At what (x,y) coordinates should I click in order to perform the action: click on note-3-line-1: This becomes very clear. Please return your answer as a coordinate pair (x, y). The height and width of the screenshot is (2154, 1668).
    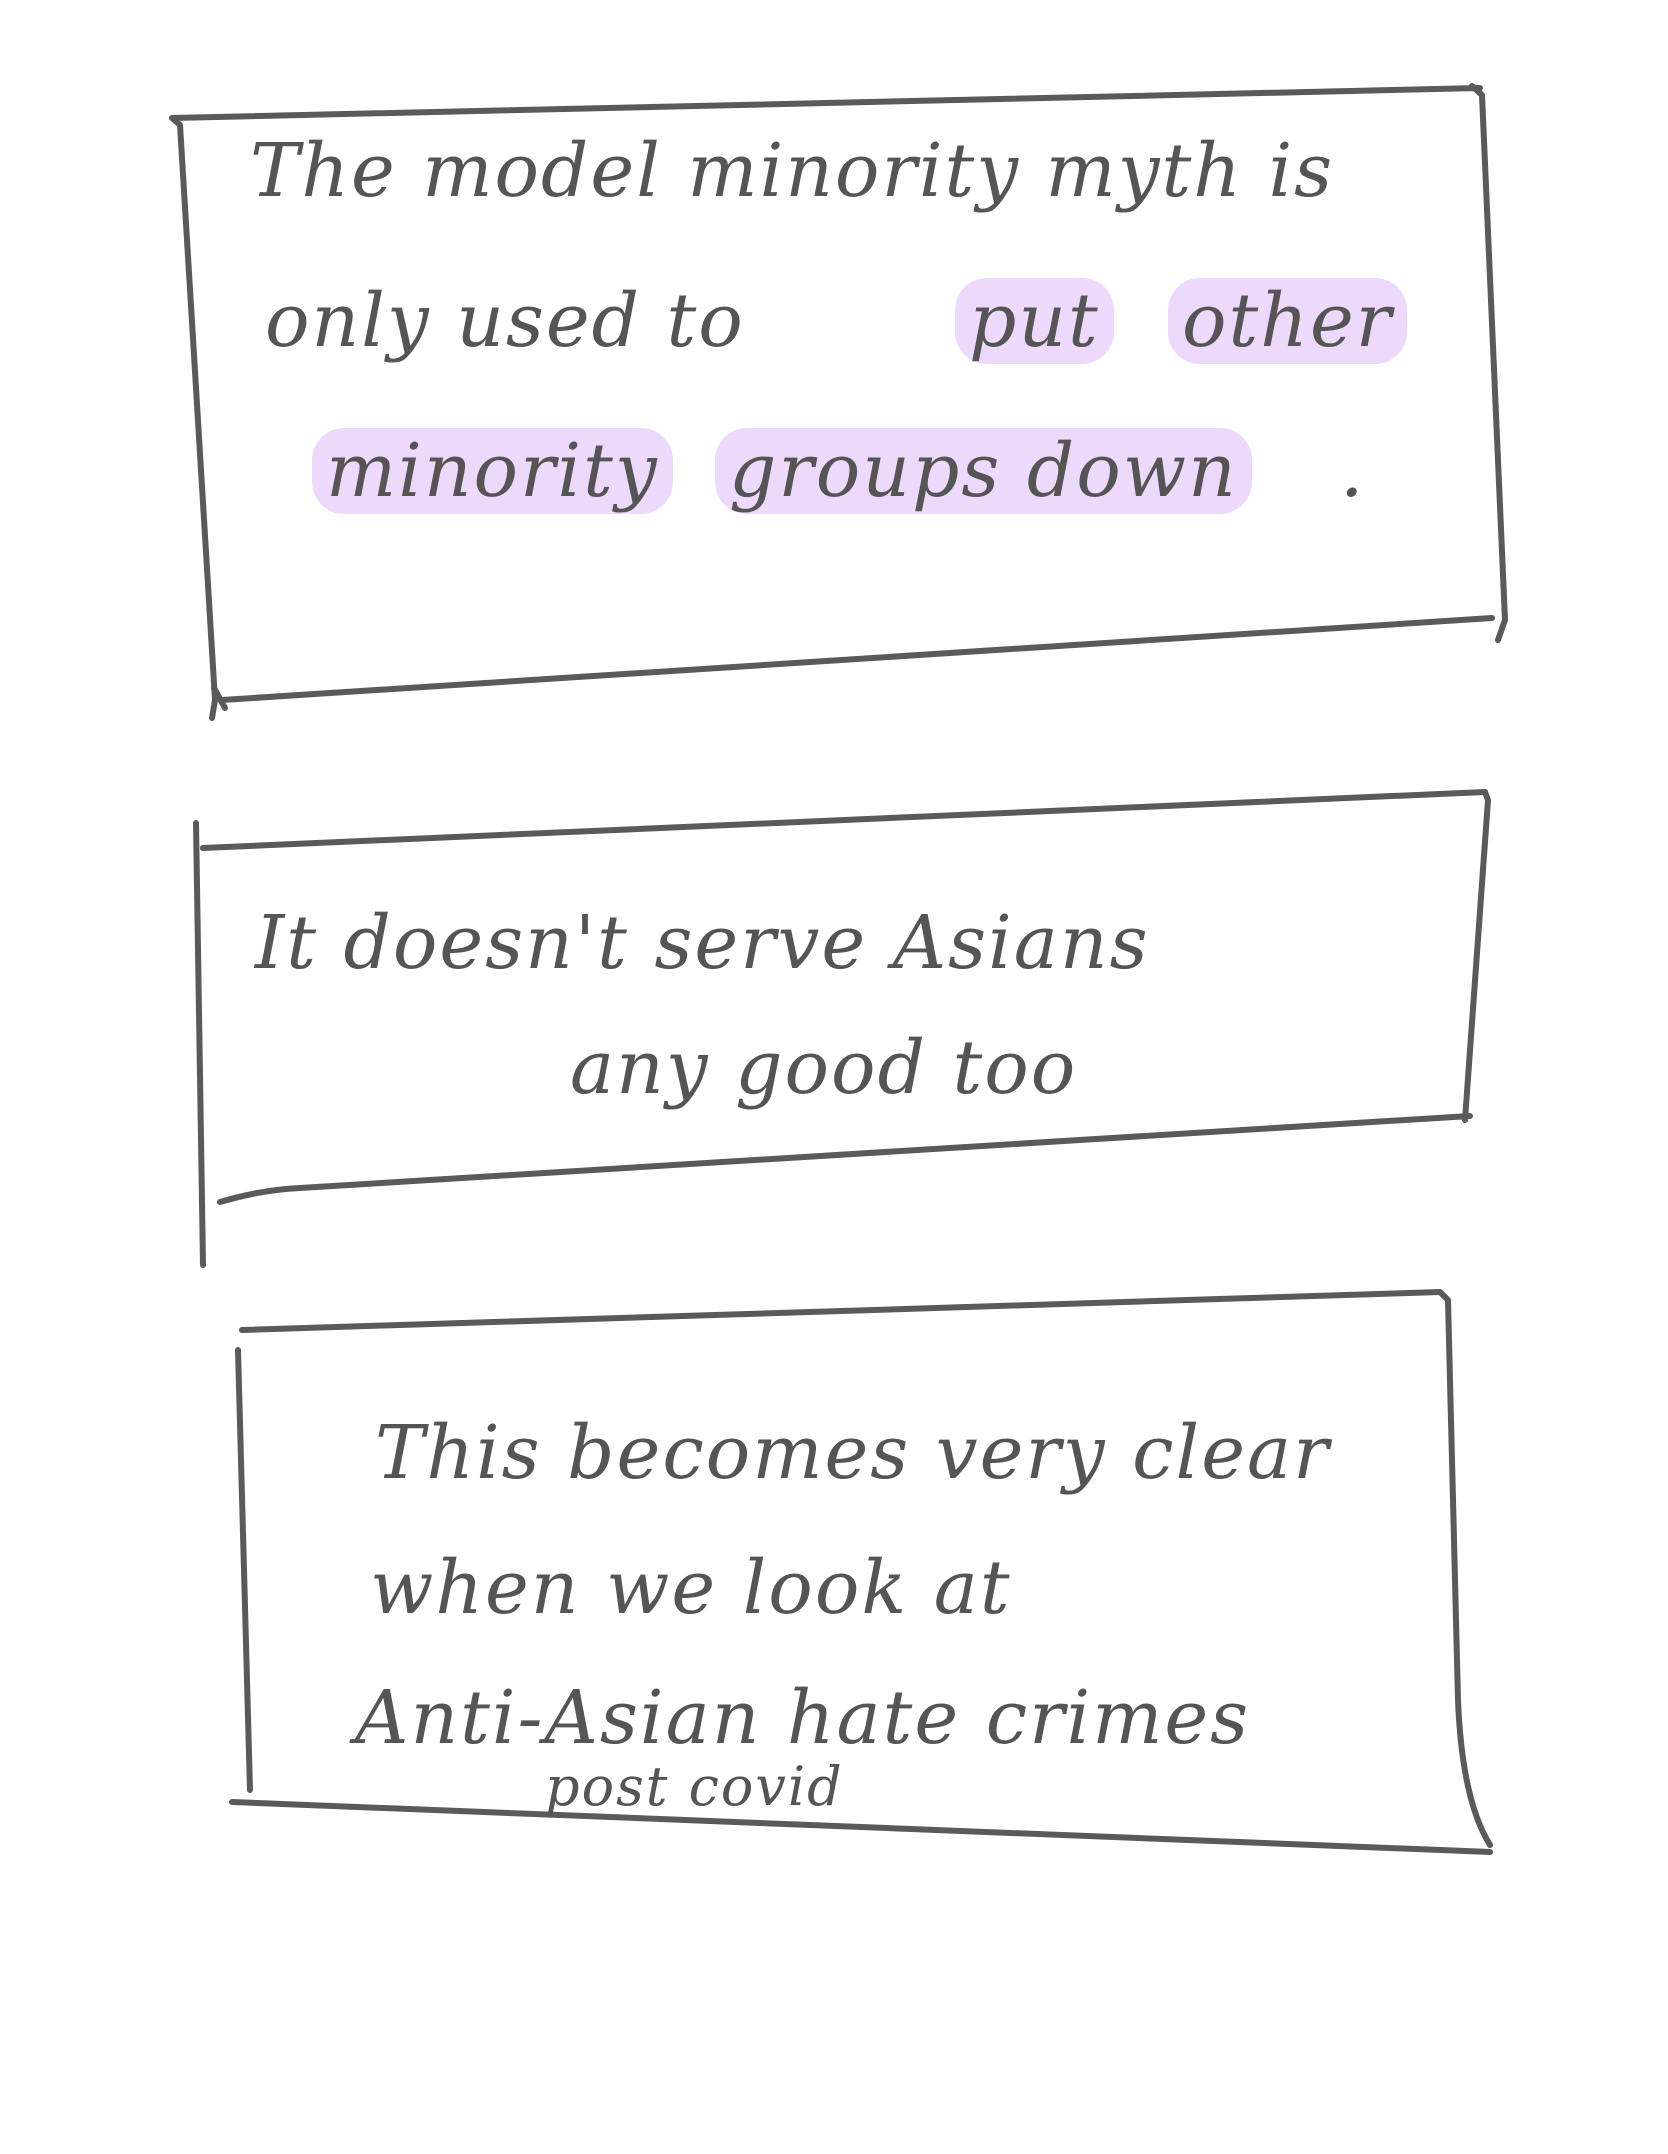
    Looking at the image, I should click on (853, 1453).